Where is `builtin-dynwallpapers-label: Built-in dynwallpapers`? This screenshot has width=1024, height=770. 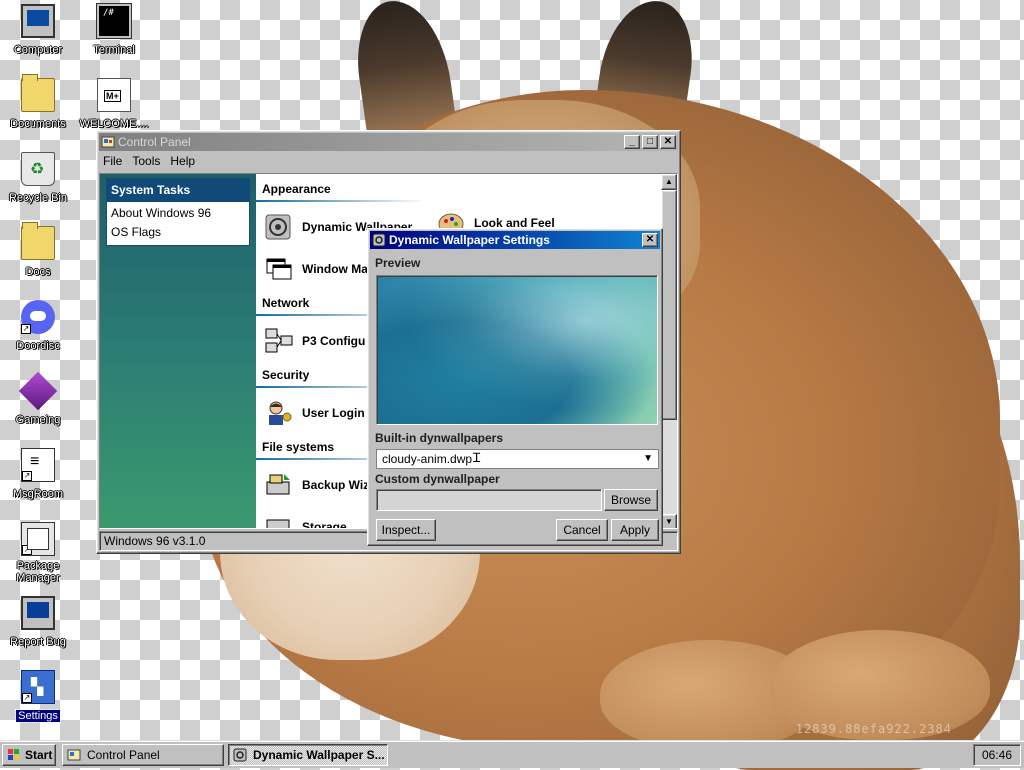 builtin-dynwallpapers-label: Built-in dynwallpapers is located at coordinates (439, 438).